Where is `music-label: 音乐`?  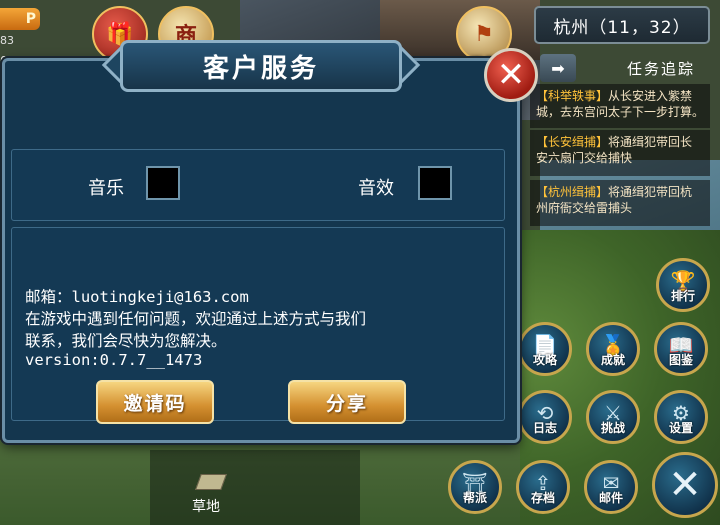 music-label: 音乐 is located at coordinates (106, 188).